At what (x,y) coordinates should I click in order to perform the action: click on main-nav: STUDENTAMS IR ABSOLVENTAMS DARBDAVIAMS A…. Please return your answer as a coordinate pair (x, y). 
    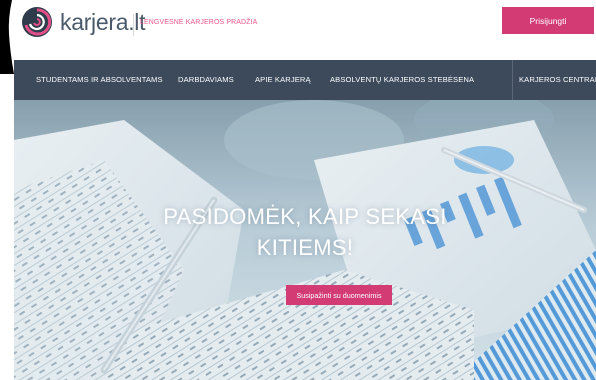
    Looking at the image, I should click on (305, 80).